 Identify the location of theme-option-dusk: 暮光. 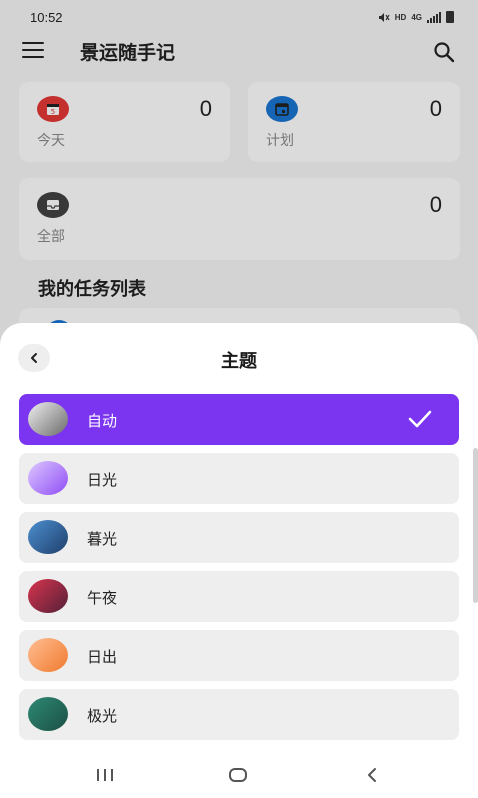
(239, 537).